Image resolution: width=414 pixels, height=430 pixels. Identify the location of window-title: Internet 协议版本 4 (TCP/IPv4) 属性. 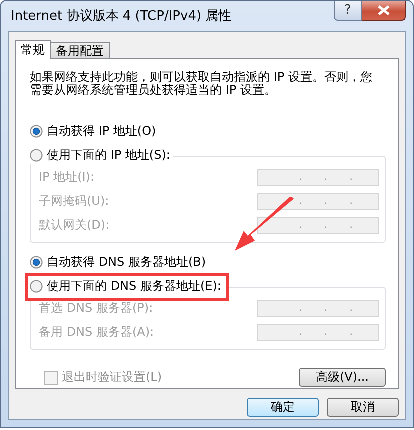
(121, 16).